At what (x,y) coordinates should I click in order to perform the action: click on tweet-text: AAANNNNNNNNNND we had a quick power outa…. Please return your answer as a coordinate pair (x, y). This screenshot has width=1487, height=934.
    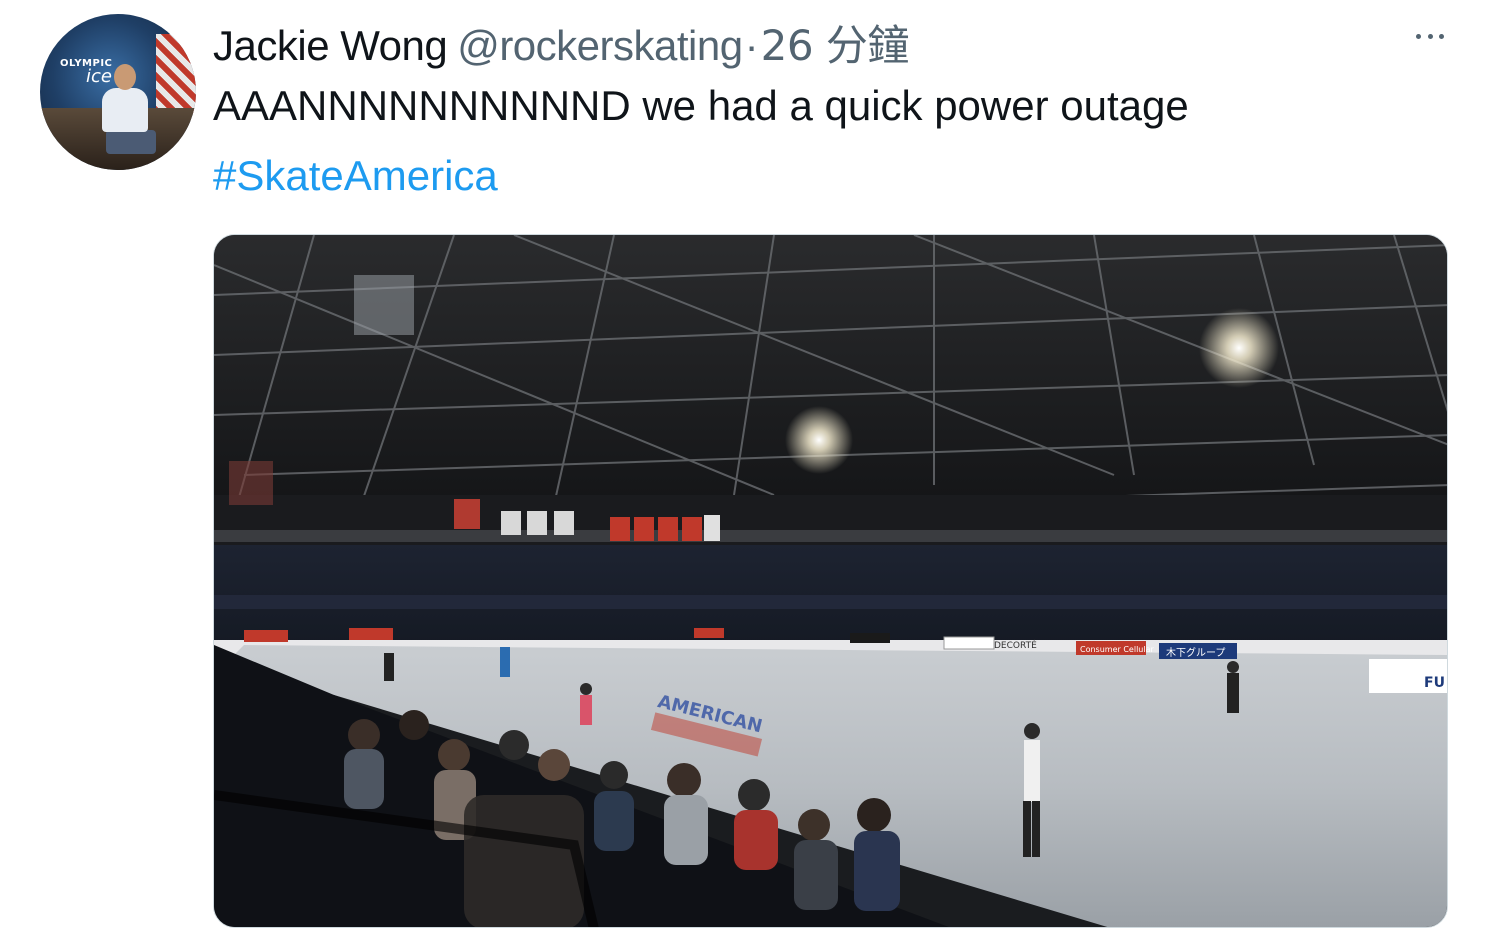
    Looking at the image, I should click on (701, 105).